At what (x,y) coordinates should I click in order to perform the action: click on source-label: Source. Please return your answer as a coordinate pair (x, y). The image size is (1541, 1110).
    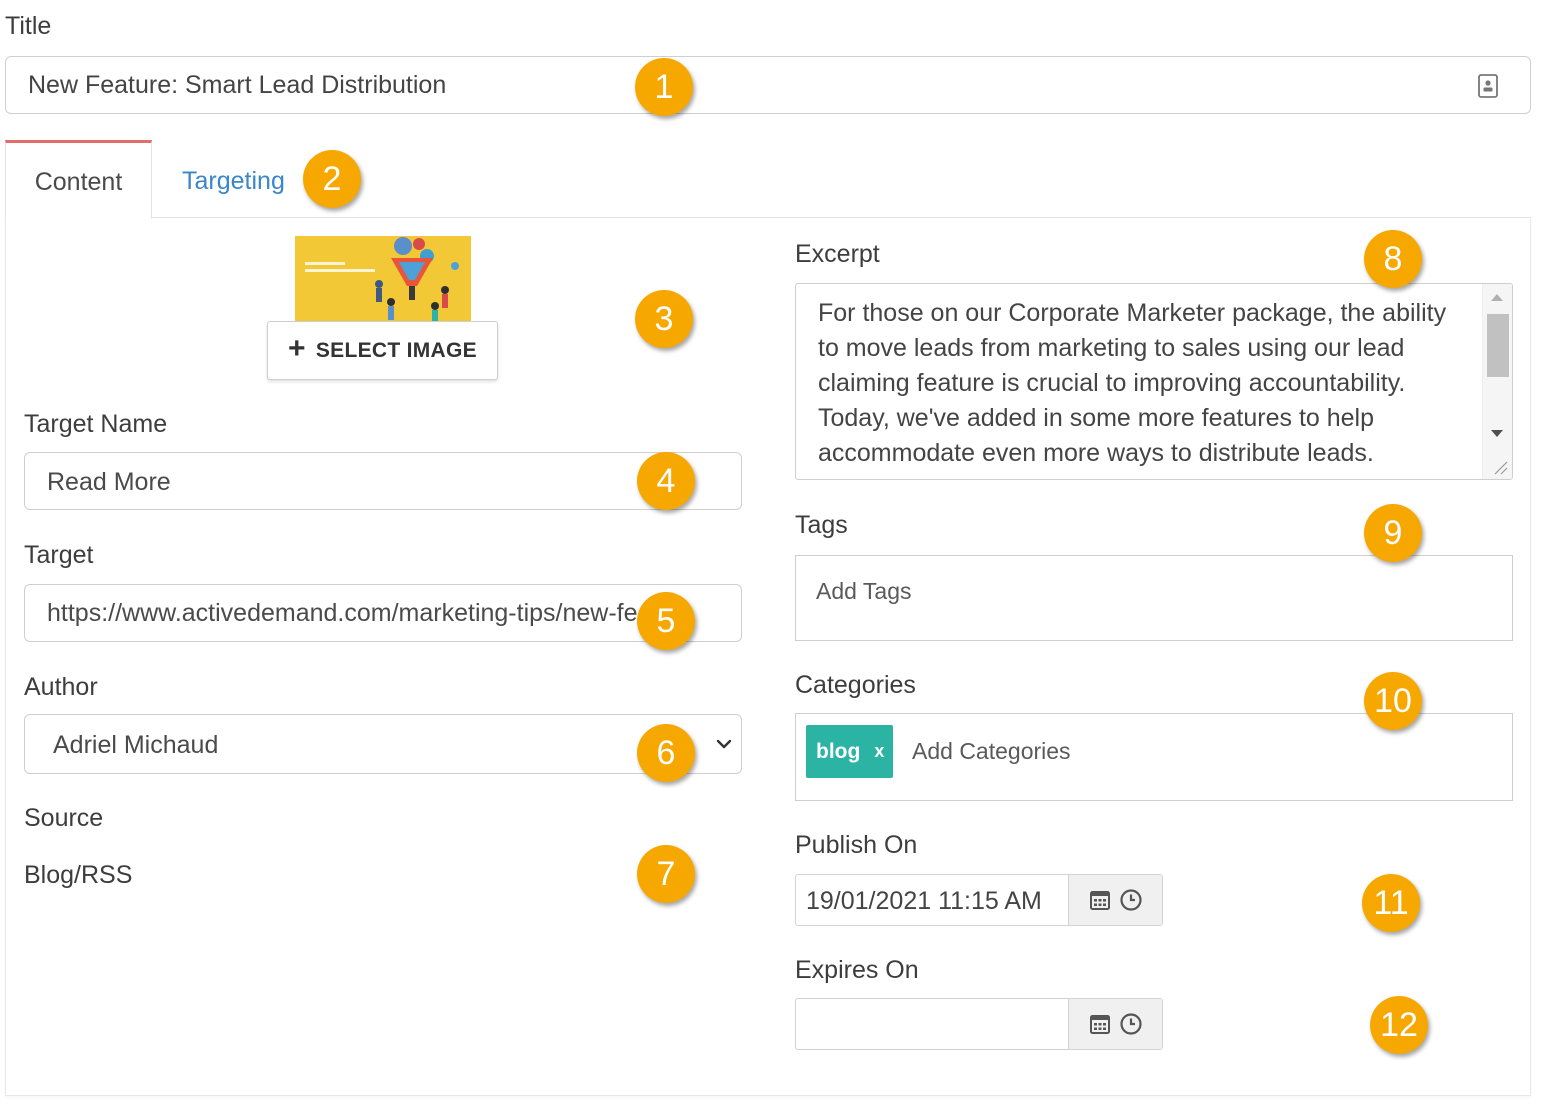
    Looking at the image, I should click on (64, 818).